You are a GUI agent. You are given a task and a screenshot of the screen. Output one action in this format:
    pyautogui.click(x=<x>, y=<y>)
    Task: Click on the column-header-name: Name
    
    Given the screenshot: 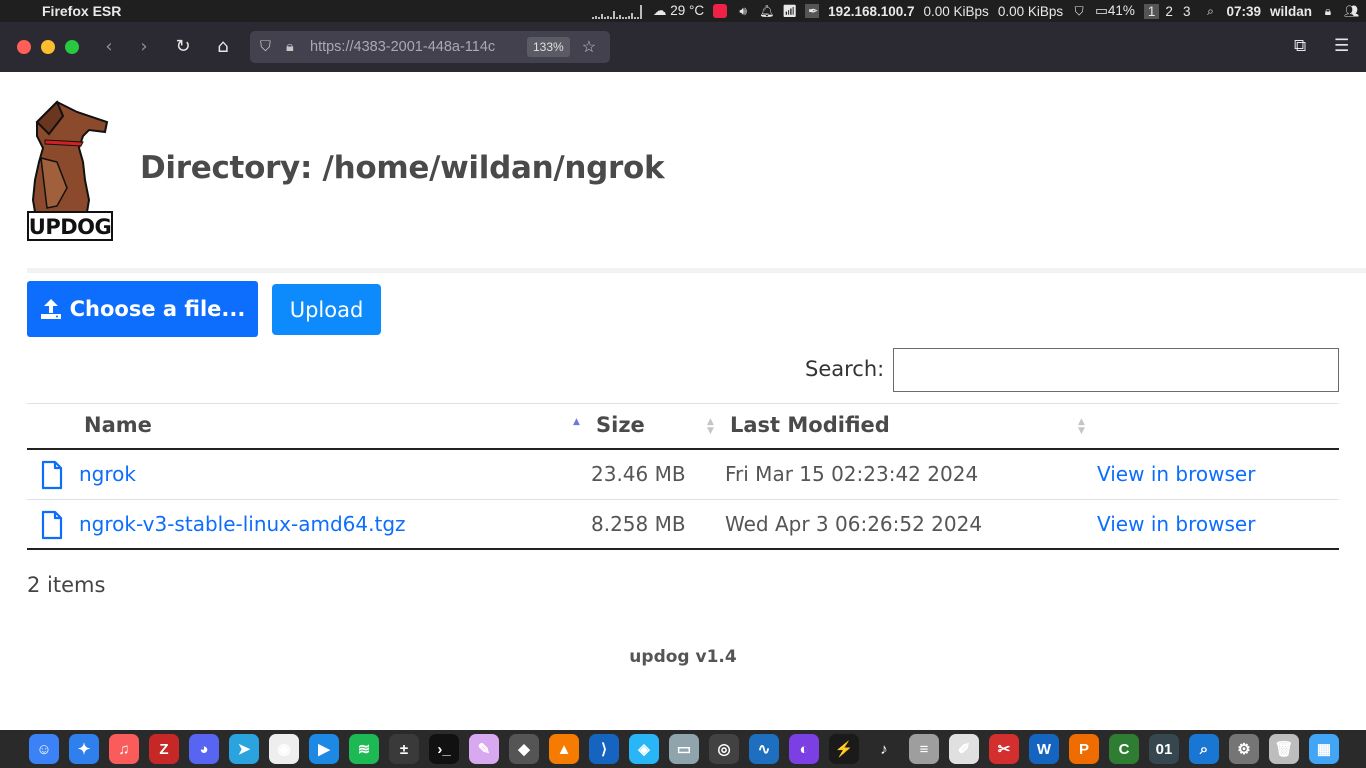 What is the action you would take?
    pyautogui.click(x=118, y=425)
    